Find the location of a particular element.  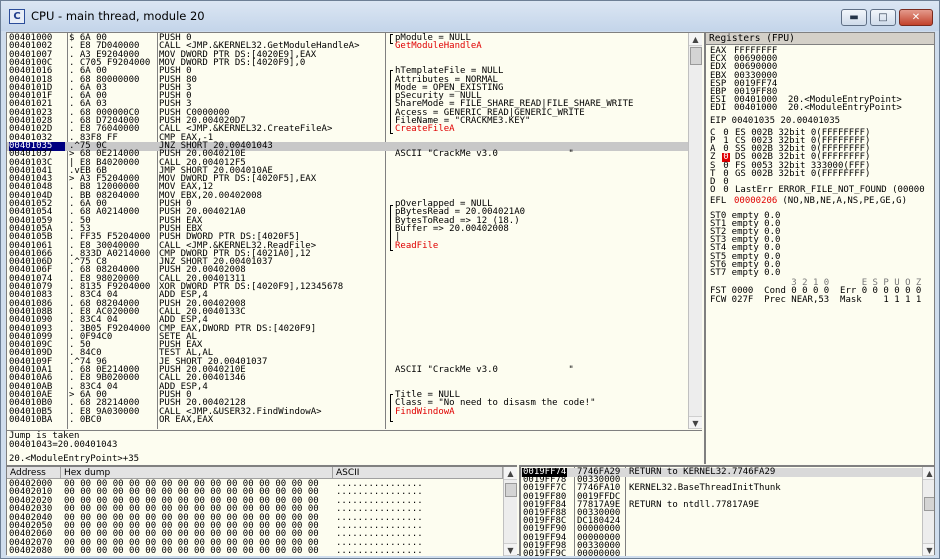

dump-address-header: Address is located at coordinates (34, 473).